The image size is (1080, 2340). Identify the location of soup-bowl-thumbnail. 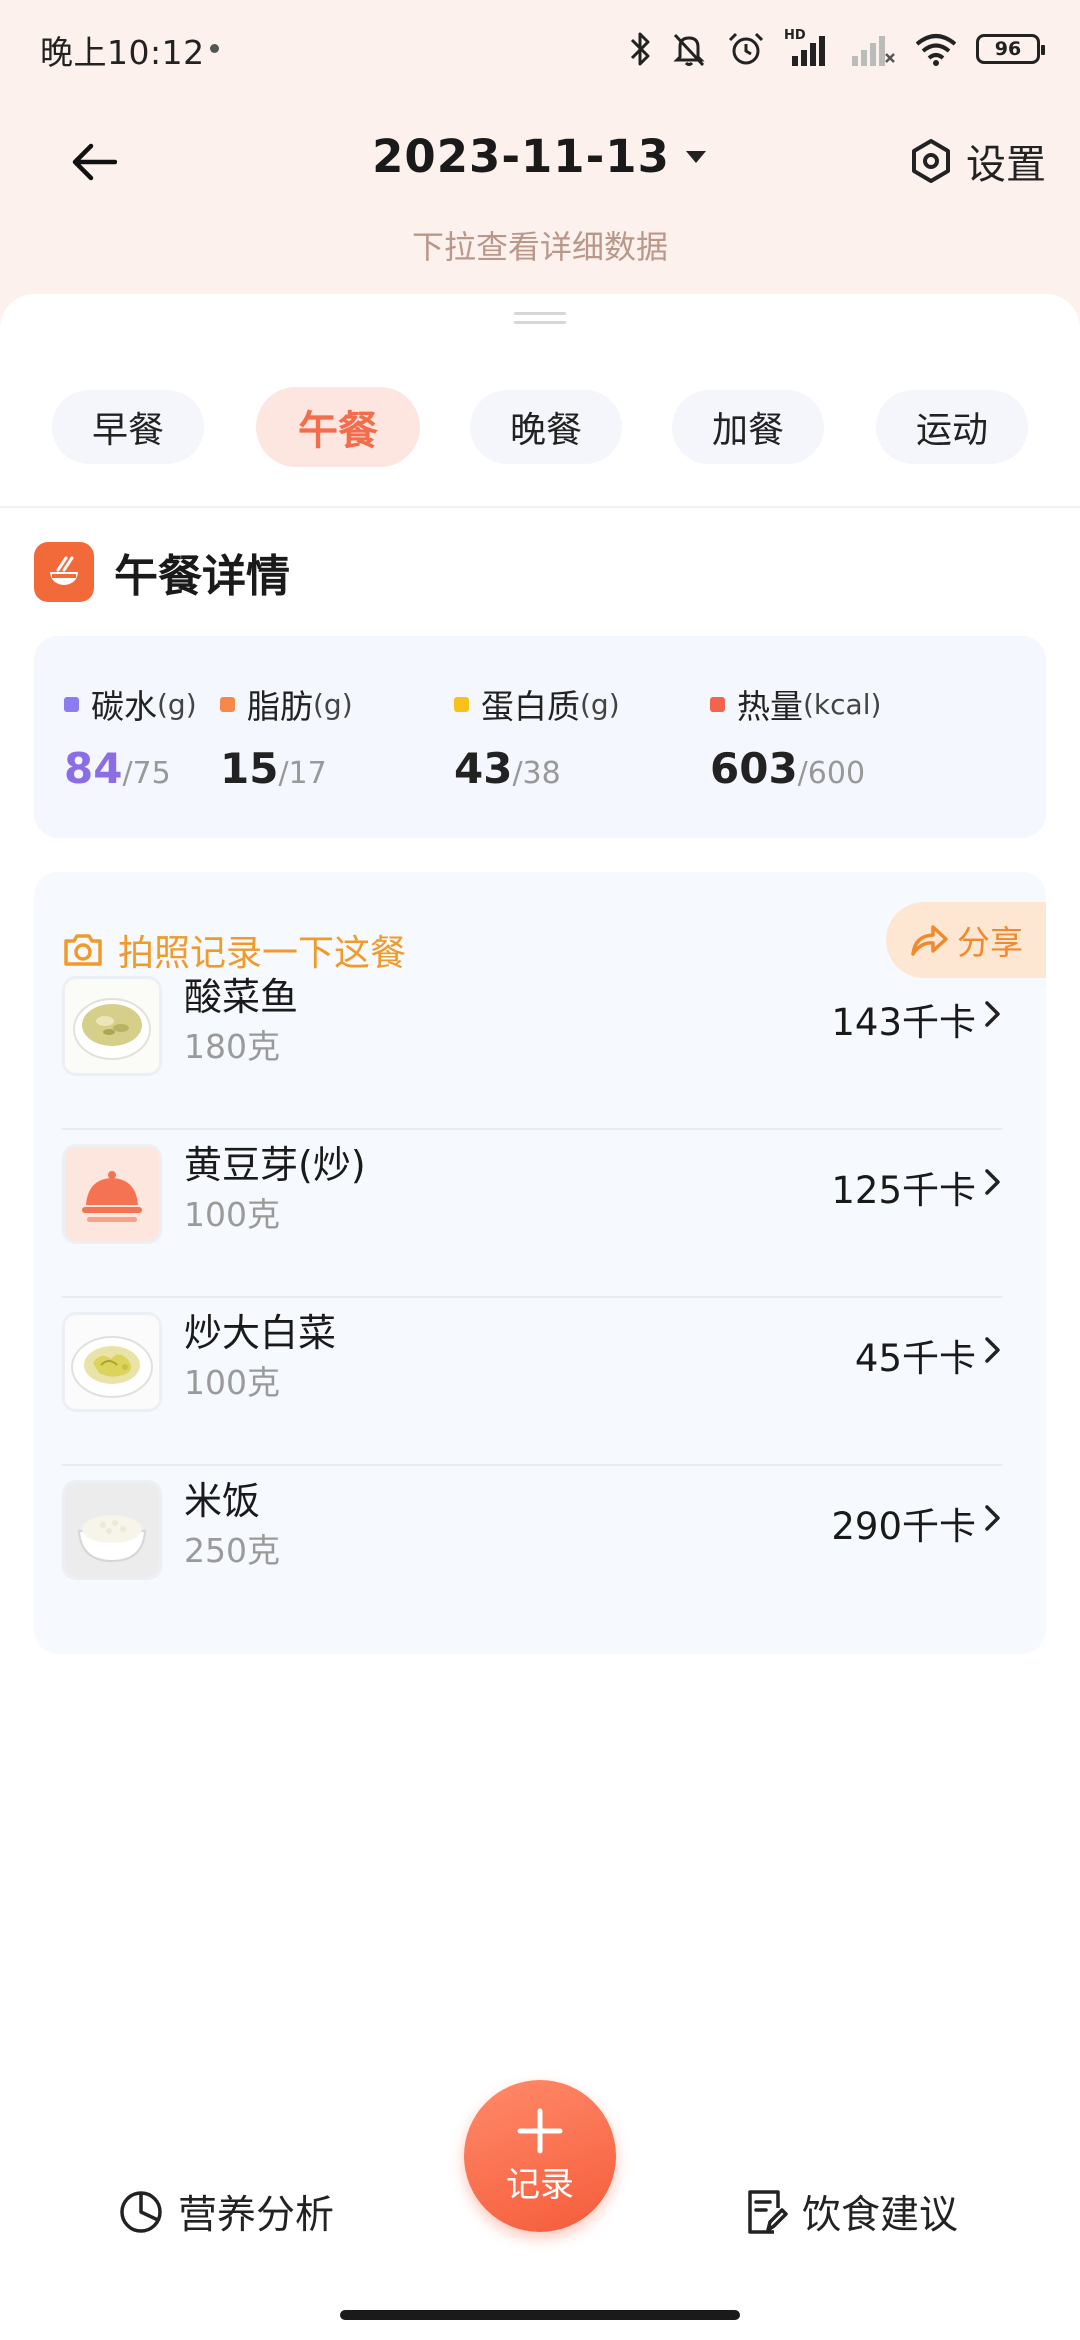
(112, 1026).